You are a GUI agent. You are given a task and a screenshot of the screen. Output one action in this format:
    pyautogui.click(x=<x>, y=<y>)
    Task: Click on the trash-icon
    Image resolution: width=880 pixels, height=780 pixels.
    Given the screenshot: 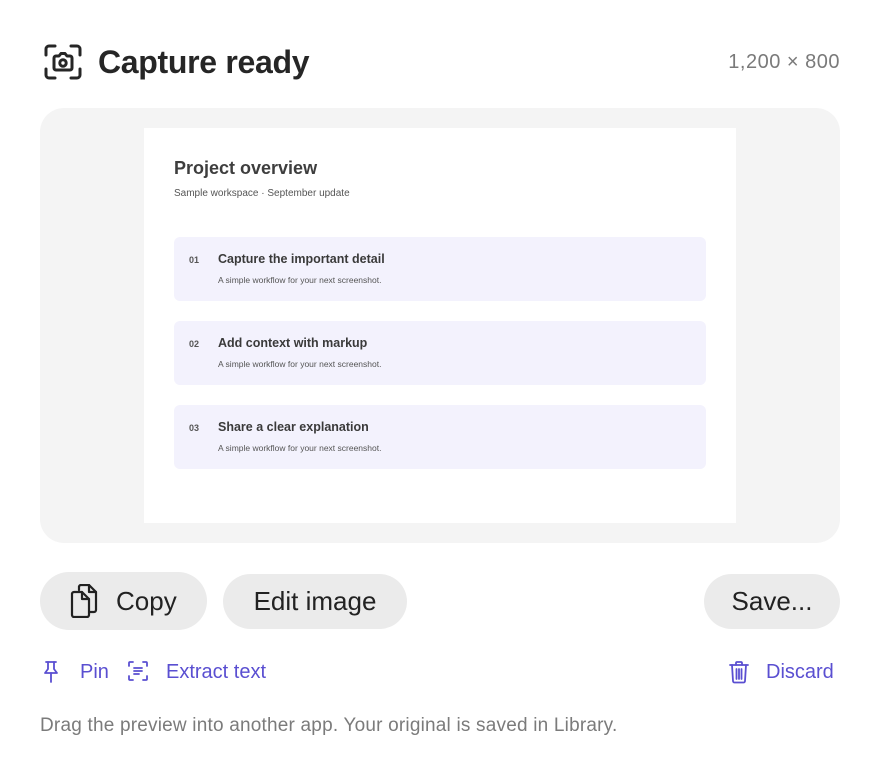 What is the action you would take?
    pyautogui.click(x=739, y=672)
    